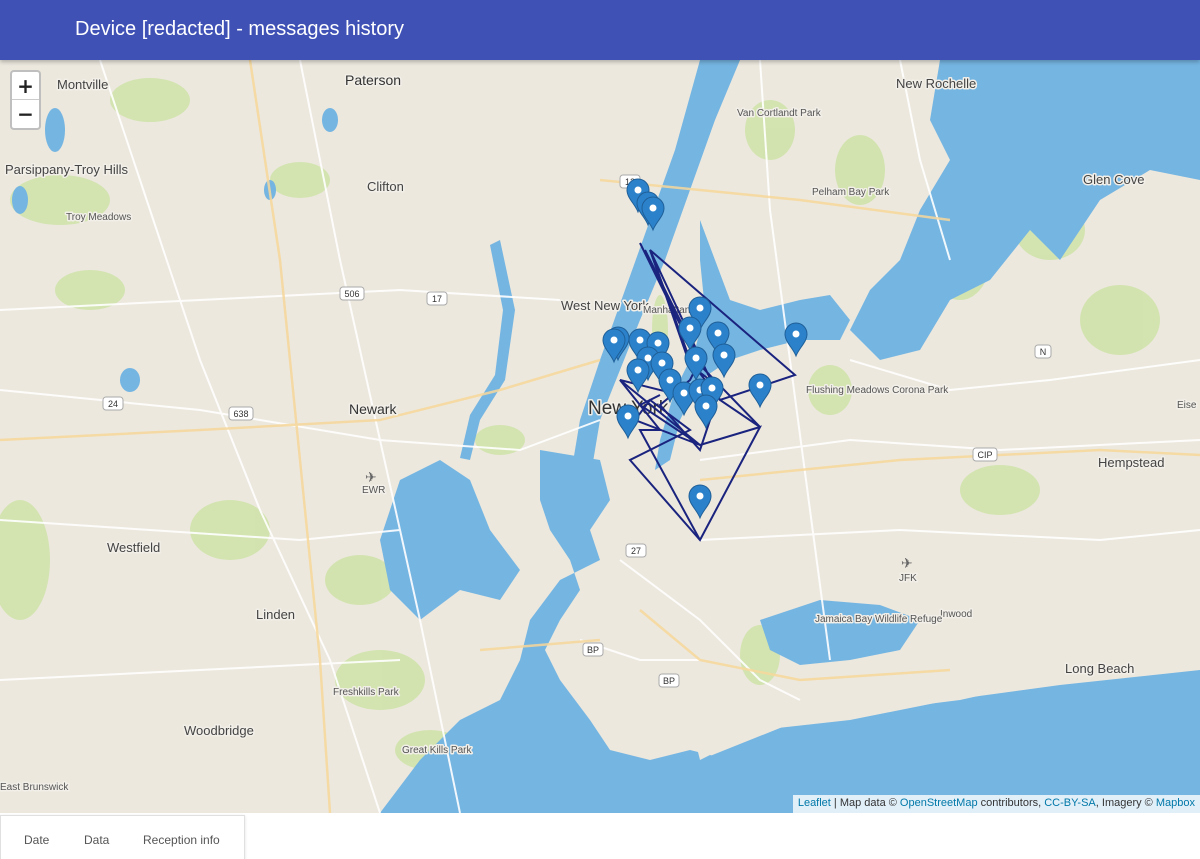 Image resolution: width=1200 pixels, height=859 pixels. What do you see at coordinates (96, 840) in the screenshot?
I see `column-data: Data` at bounding box center [96, 840].